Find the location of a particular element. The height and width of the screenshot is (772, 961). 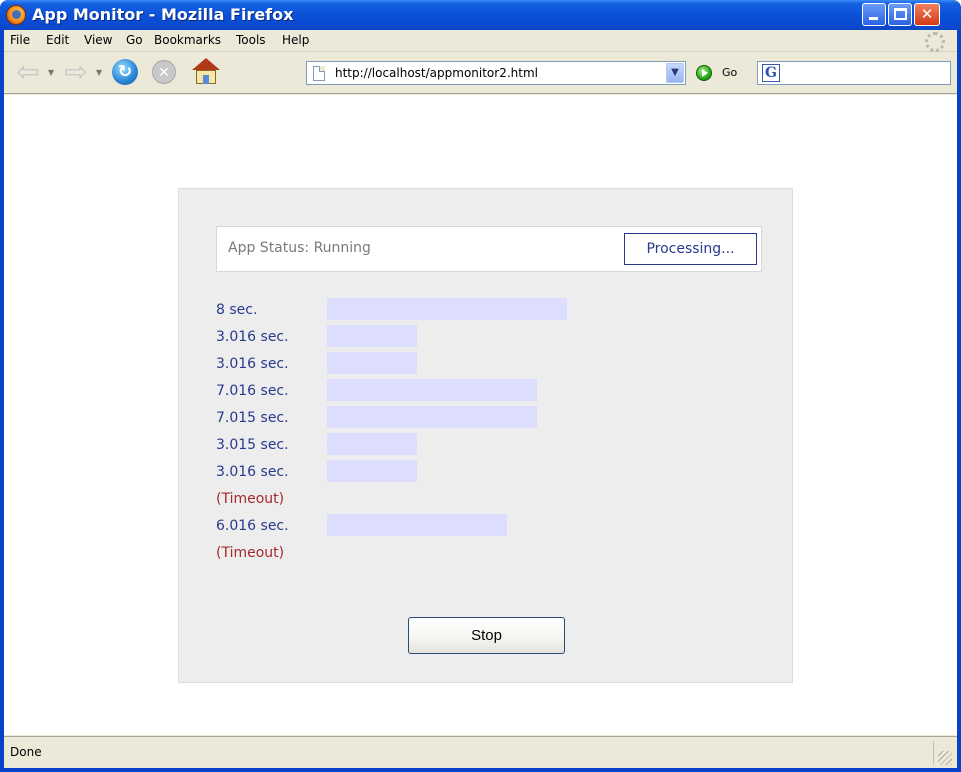

response-row: 7.016 sec. is located at coordinates (496, 391).